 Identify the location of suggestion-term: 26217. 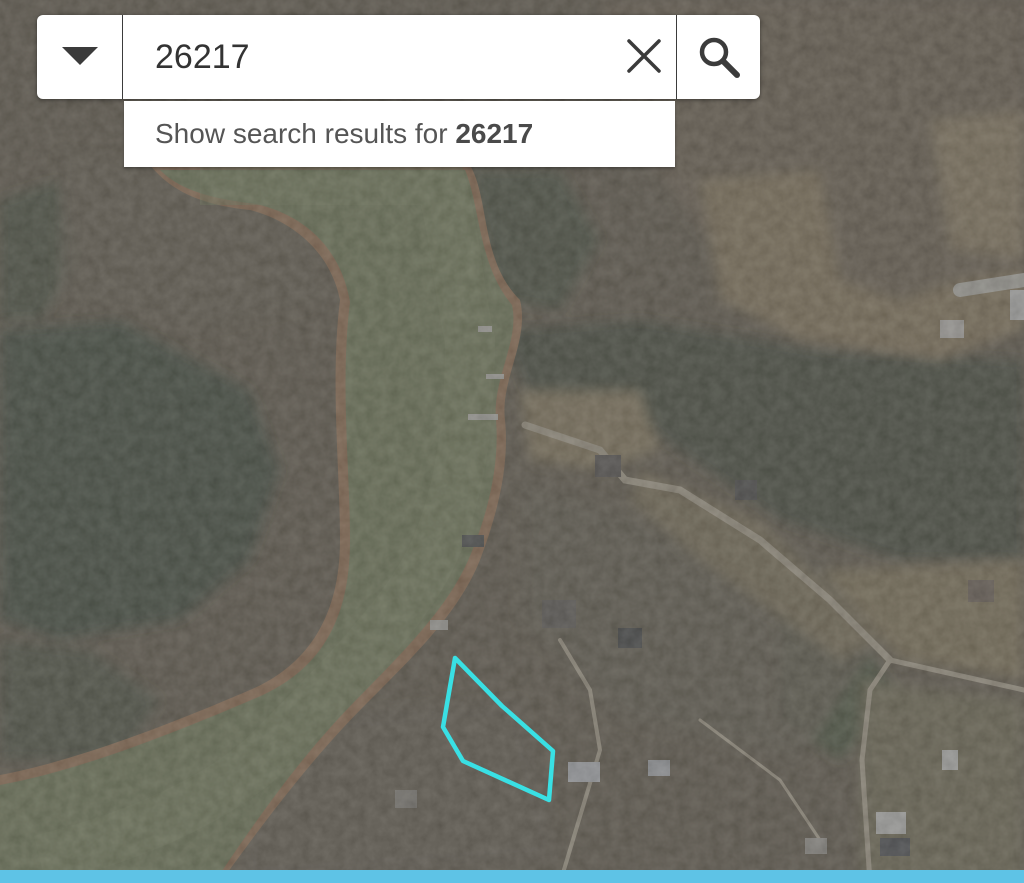
(494, 133).